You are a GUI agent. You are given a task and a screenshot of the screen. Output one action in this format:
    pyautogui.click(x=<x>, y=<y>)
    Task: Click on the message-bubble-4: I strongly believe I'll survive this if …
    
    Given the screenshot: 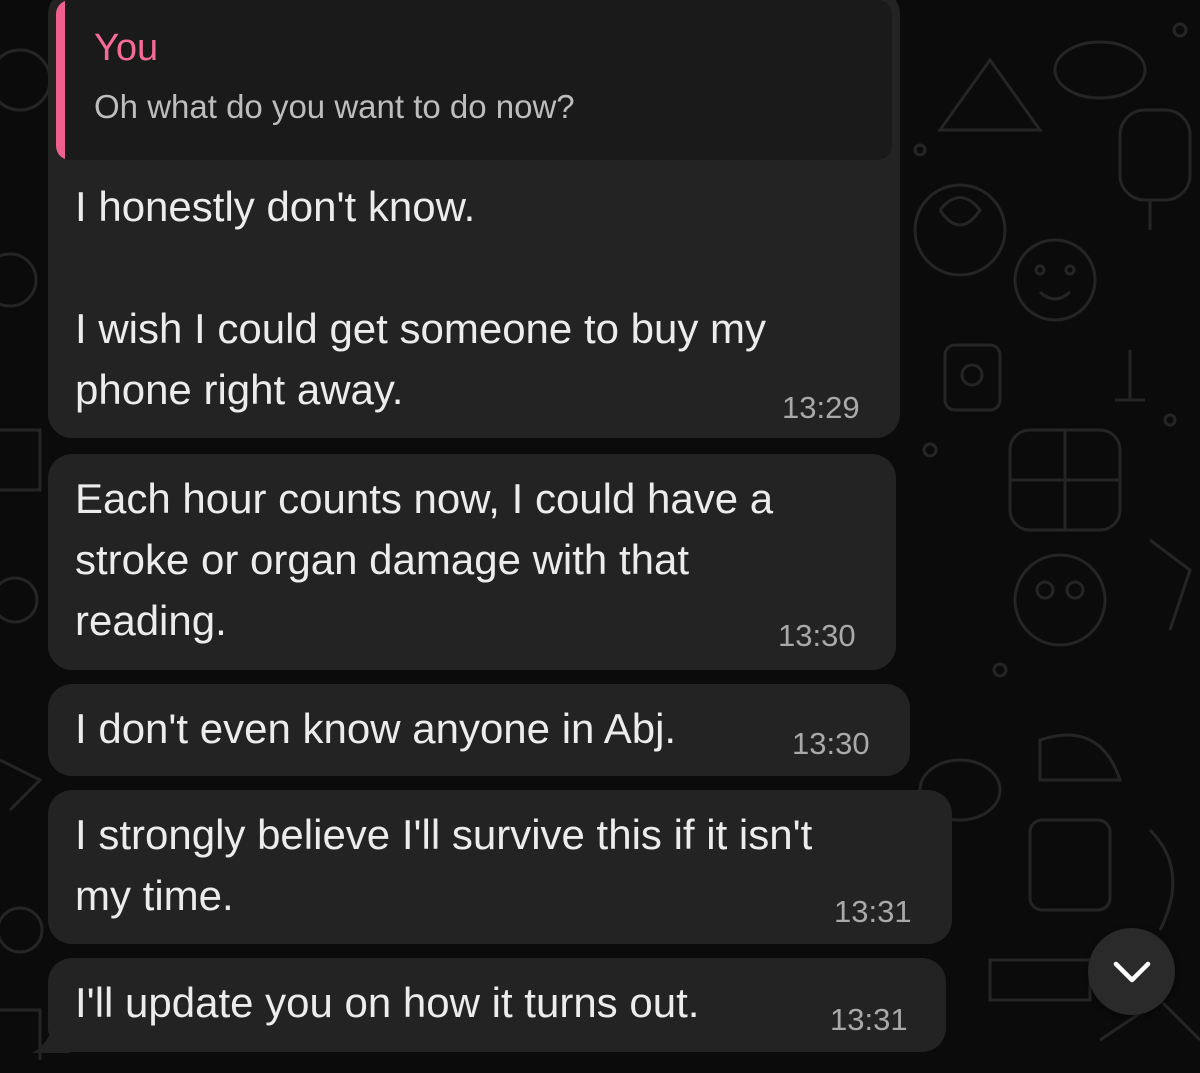 What is the action you would take?
    pyautogui.click(x=500, y=867)
    